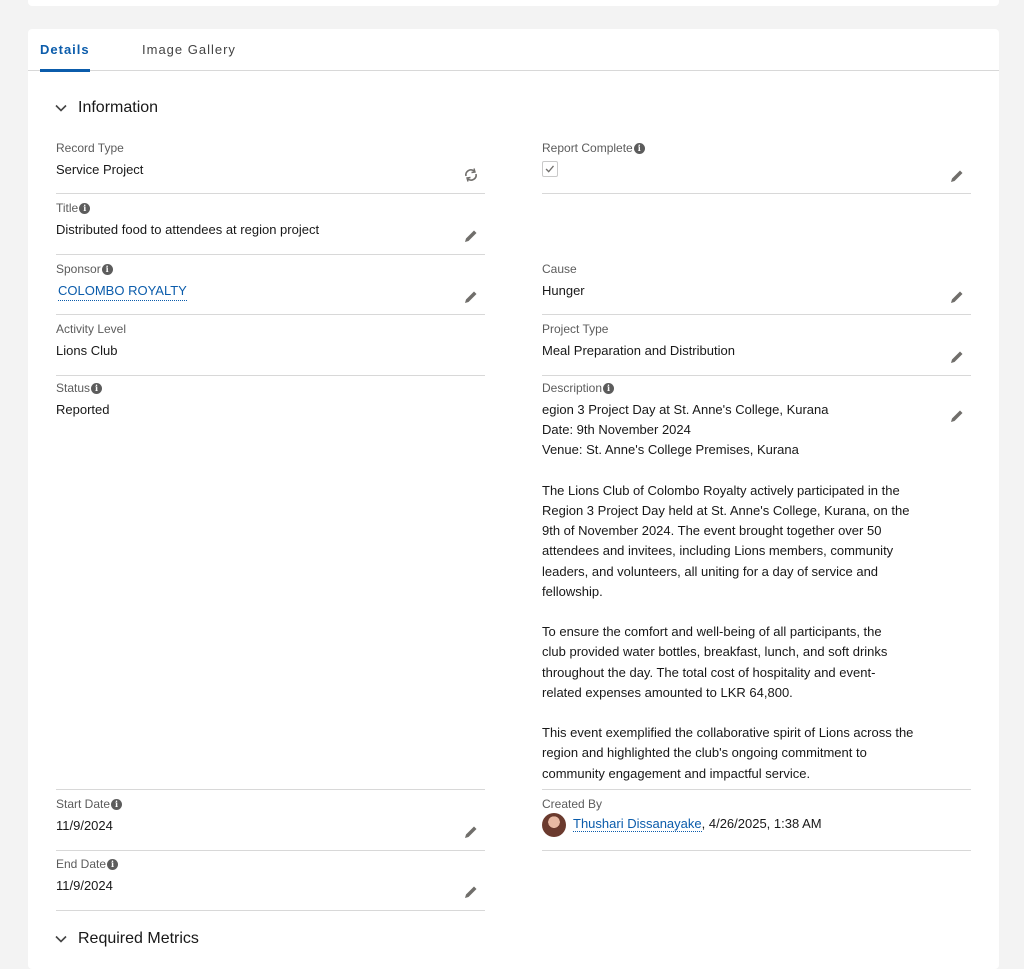  Describe the element at coordinates (638, 350) in the screenshot. I see `project-type-value: Meal Preparation and Distribution` at that location.